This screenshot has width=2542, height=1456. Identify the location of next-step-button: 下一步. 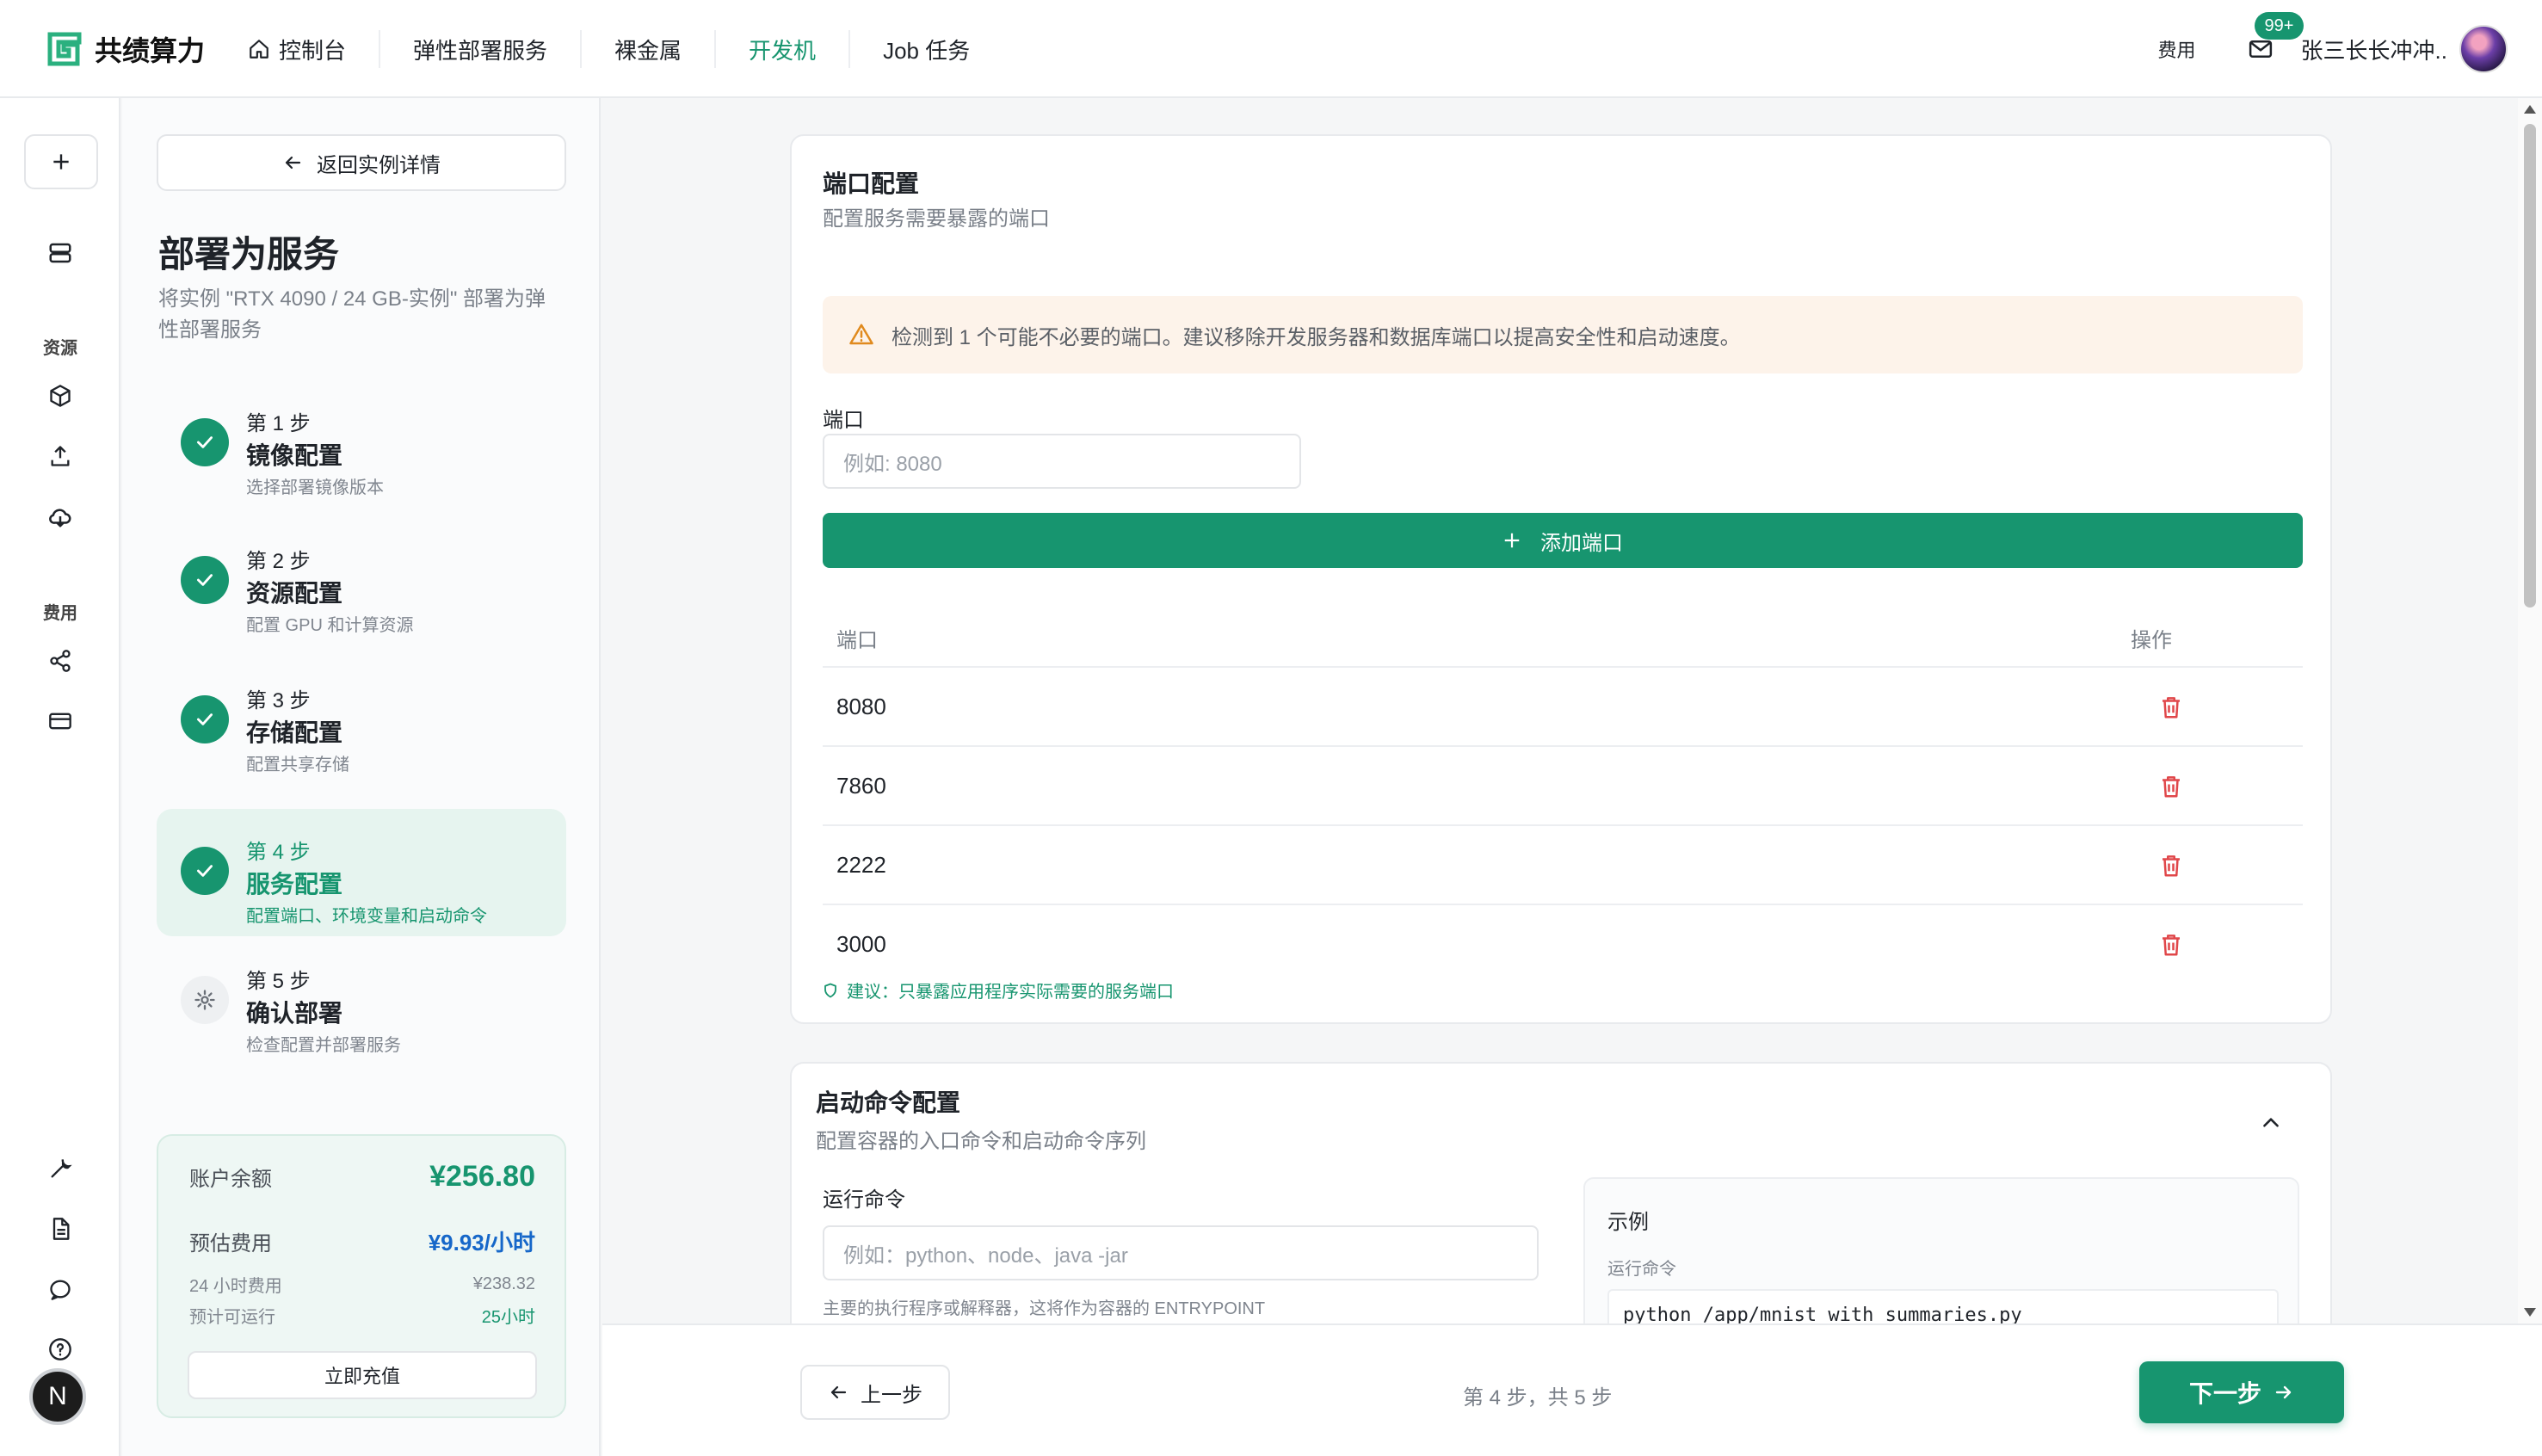
(2241, 1392).